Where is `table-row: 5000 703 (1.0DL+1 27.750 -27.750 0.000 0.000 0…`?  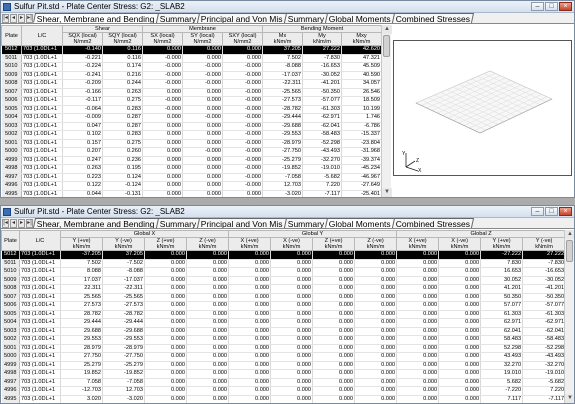 table-row: 5000 703 (1.0DL+1 27.750 -27.750 0.000 0.000 0… is located at coordinates (282, 357).